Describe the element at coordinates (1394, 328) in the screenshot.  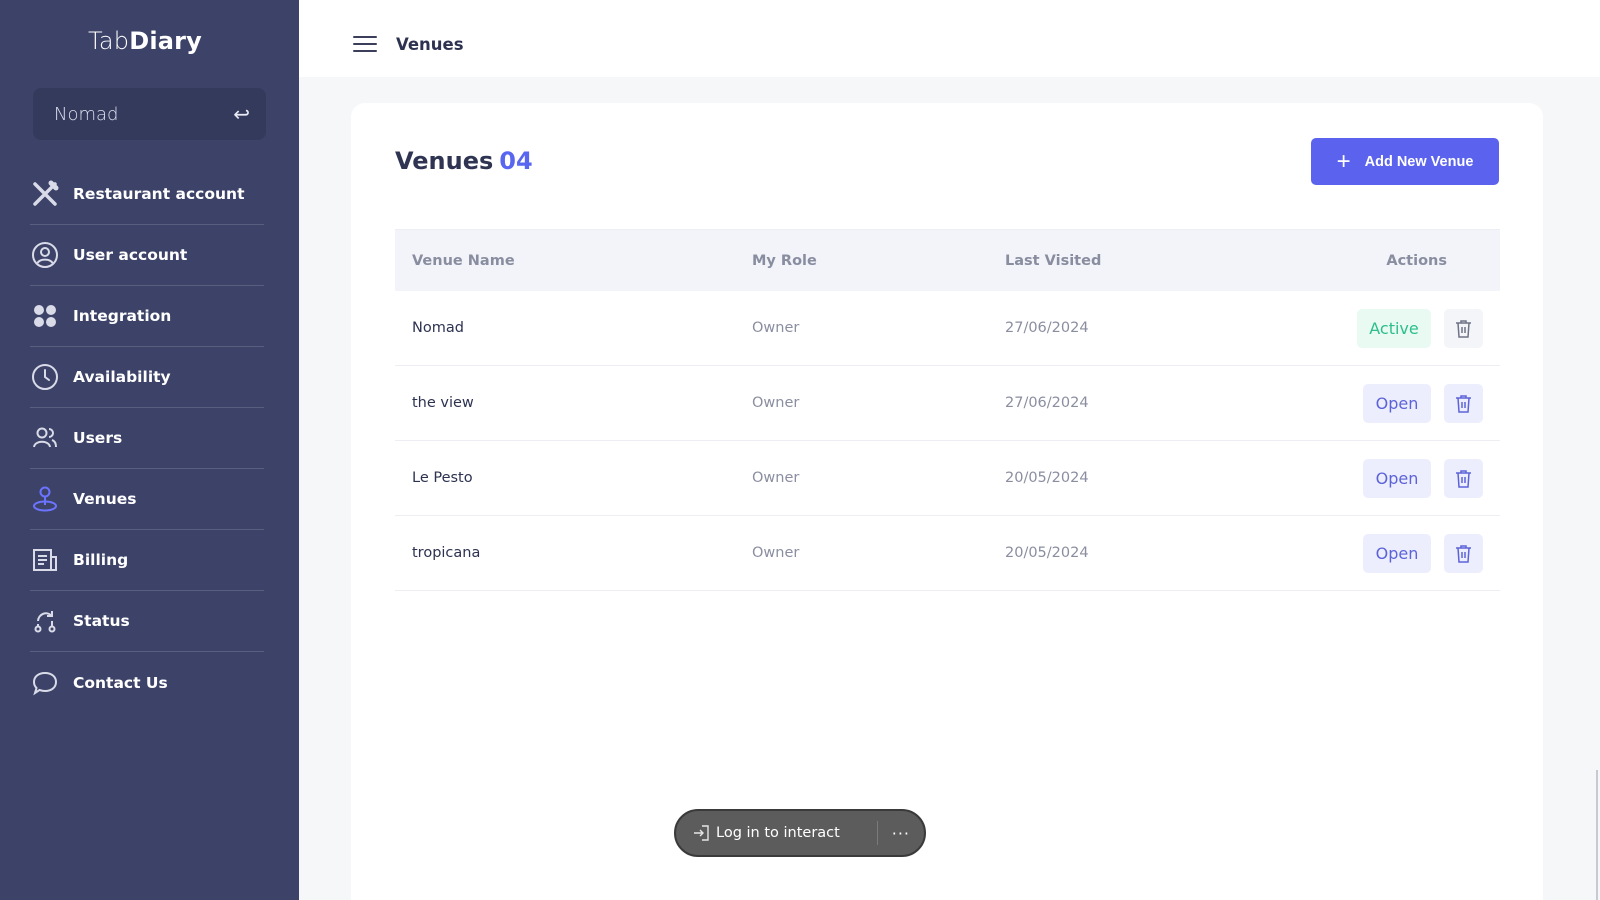
I see `active-badge: Active` at that location.